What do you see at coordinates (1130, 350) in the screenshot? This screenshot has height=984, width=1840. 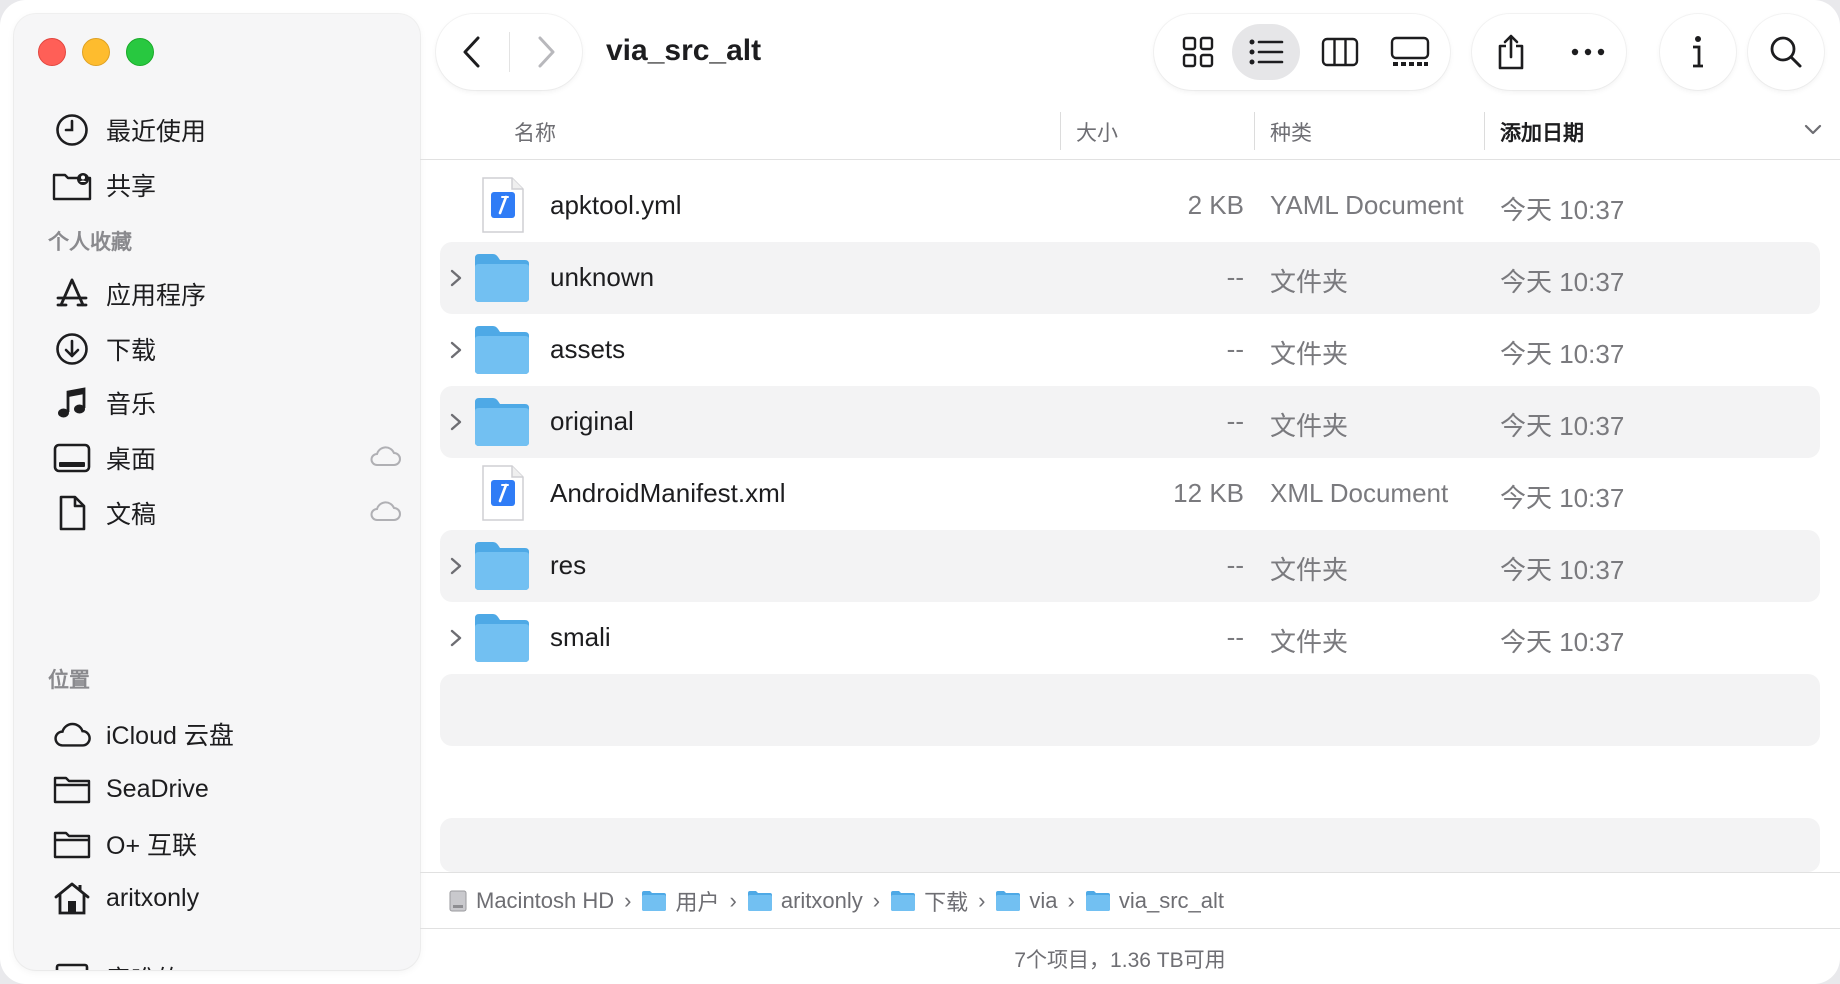 I see `file-row: assets -- 文件夹 今天 10:37` at bounding box center [1130, 350].